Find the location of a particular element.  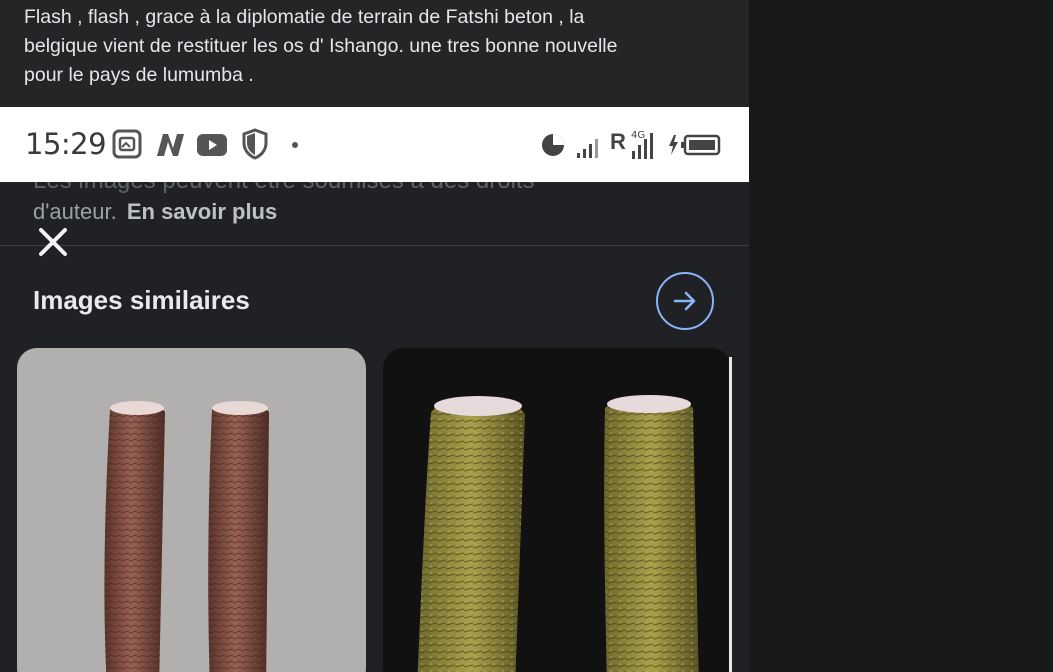

status-time: 15:29 is located at coordinates (66, 144).